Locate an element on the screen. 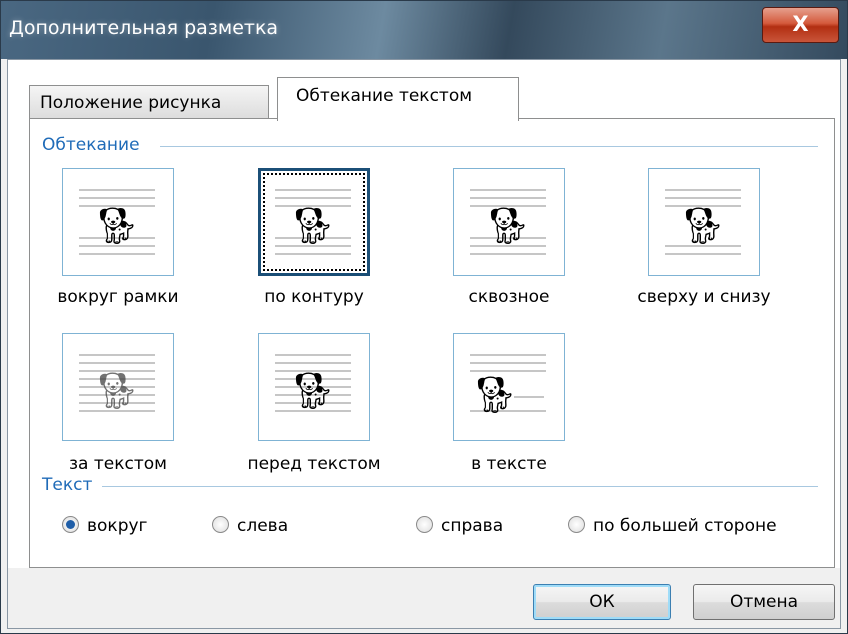  radio-largest-side: по большей стороне is located at coordinates (672, 526).